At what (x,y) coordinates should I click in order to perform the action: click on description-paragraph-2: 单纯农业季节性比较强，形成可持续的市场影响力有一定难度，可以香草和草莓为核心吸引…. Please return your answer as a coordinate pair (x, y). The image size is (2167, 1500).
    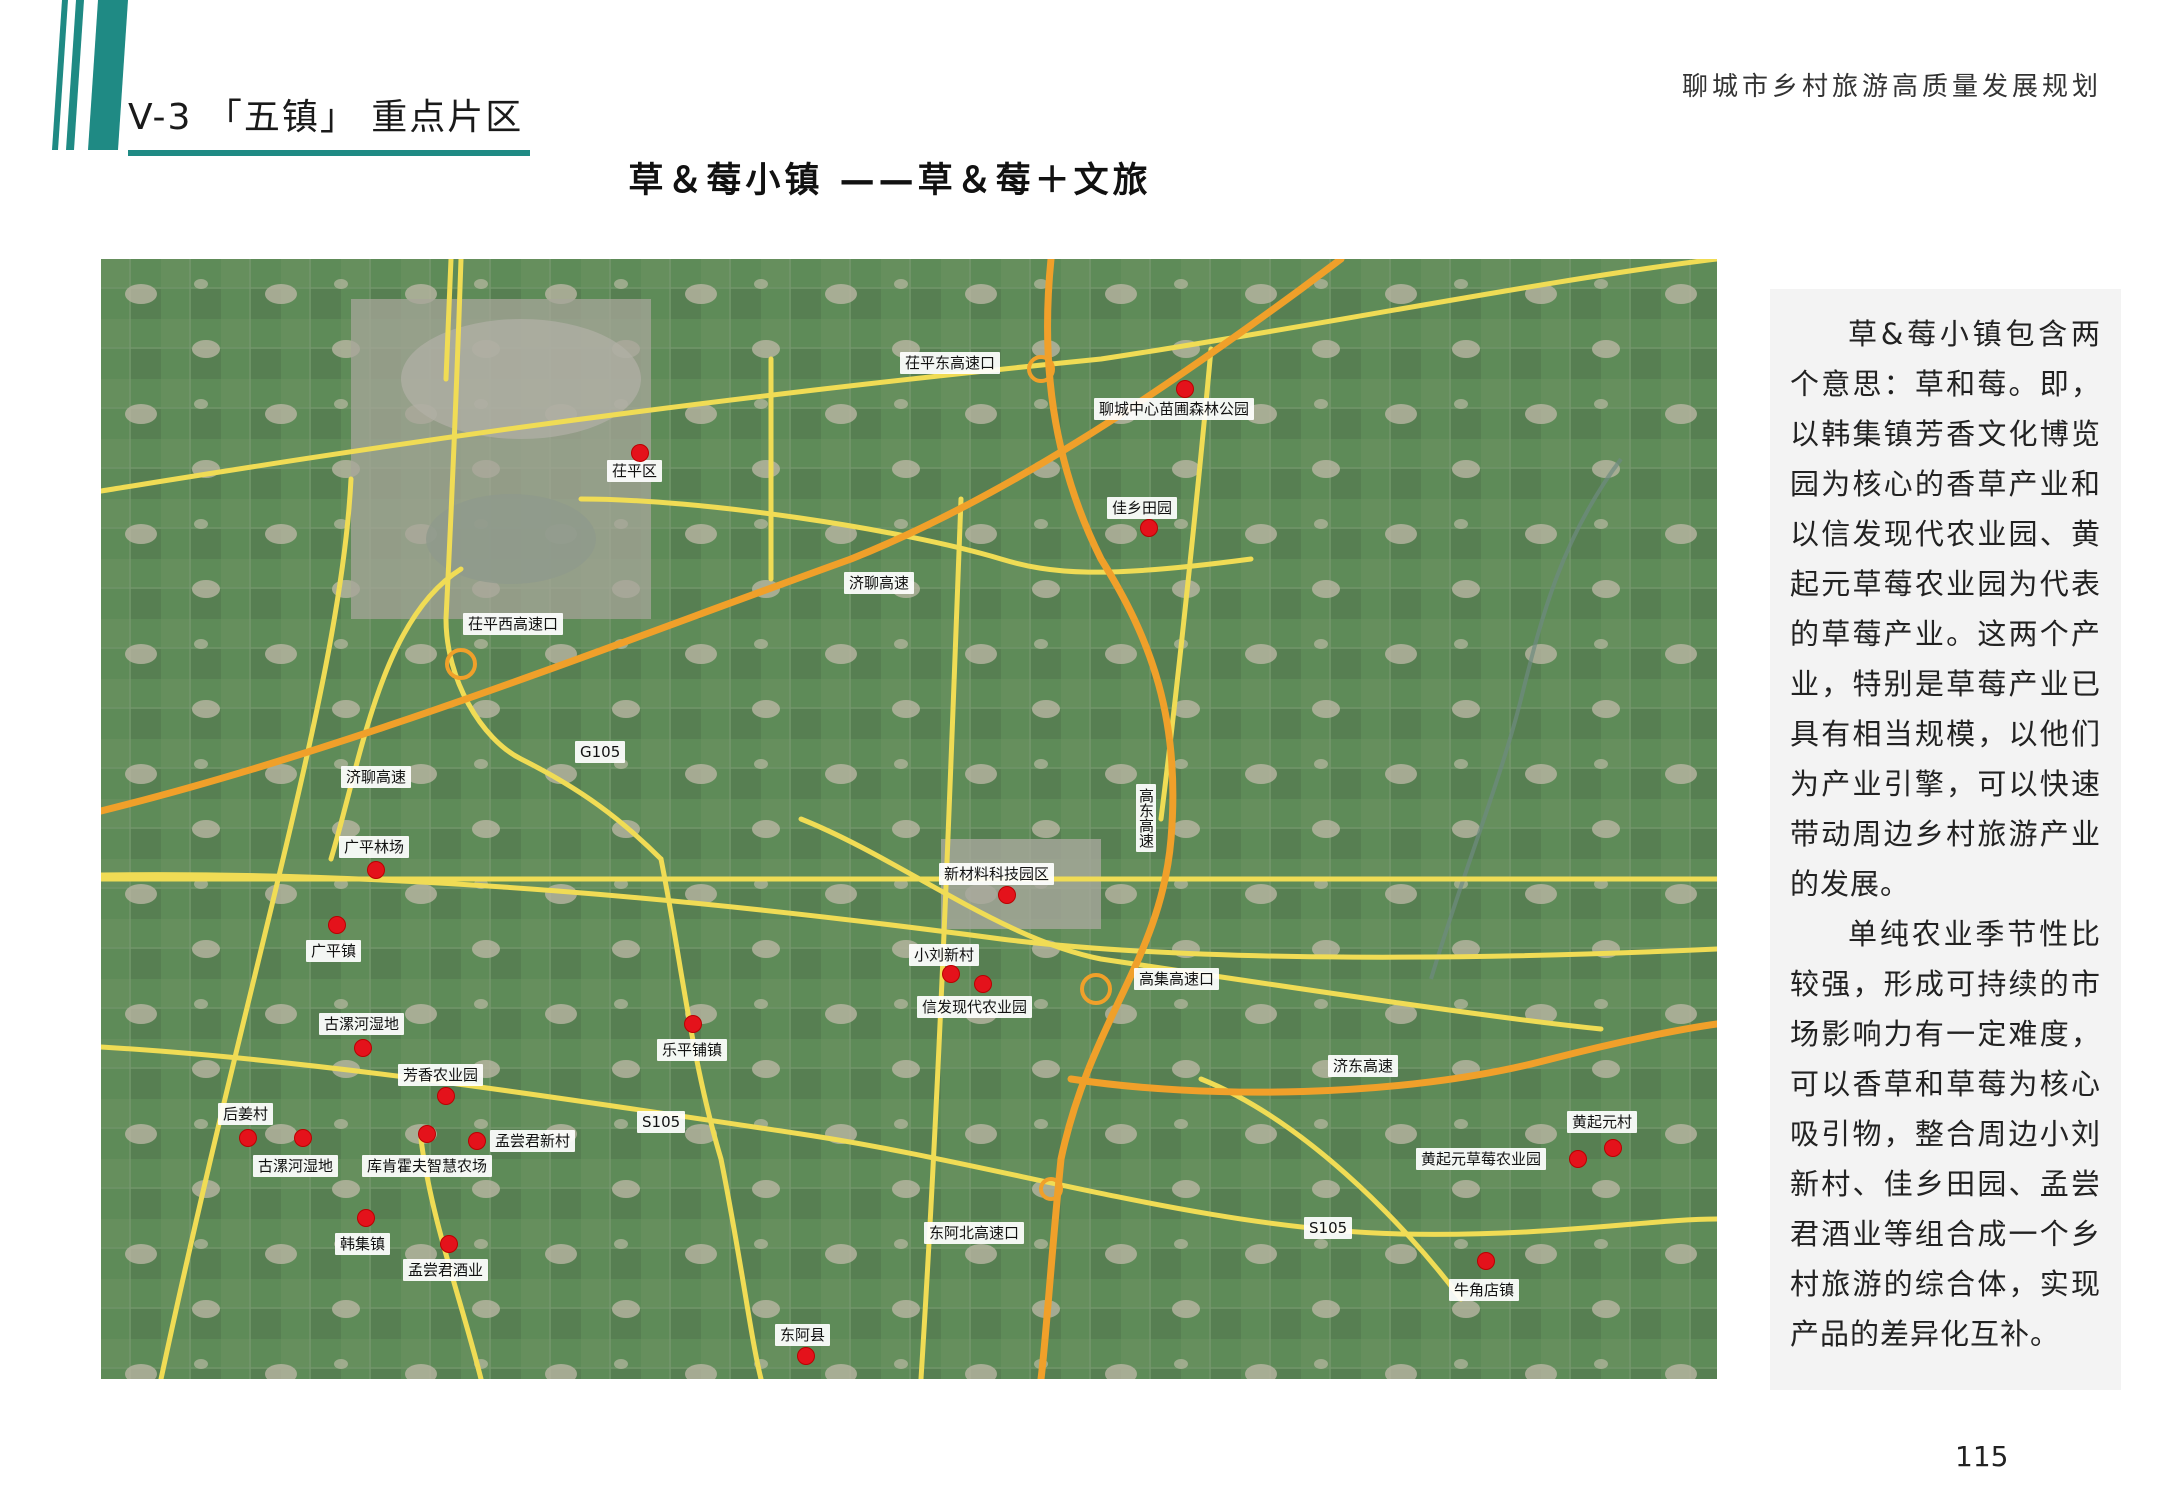
    Looking at the image, I should click on (1945, 1134).